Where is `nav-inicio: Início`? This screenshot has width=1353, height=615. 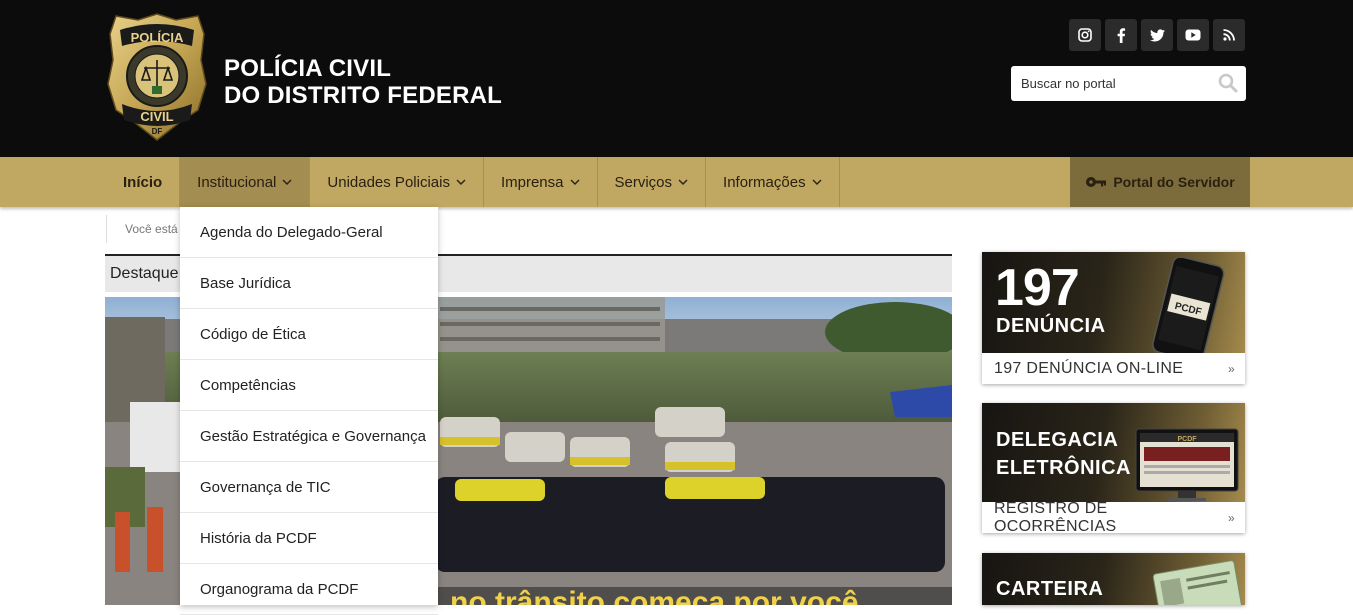 nav-inicio: Início is located at coordinates (143, 182).